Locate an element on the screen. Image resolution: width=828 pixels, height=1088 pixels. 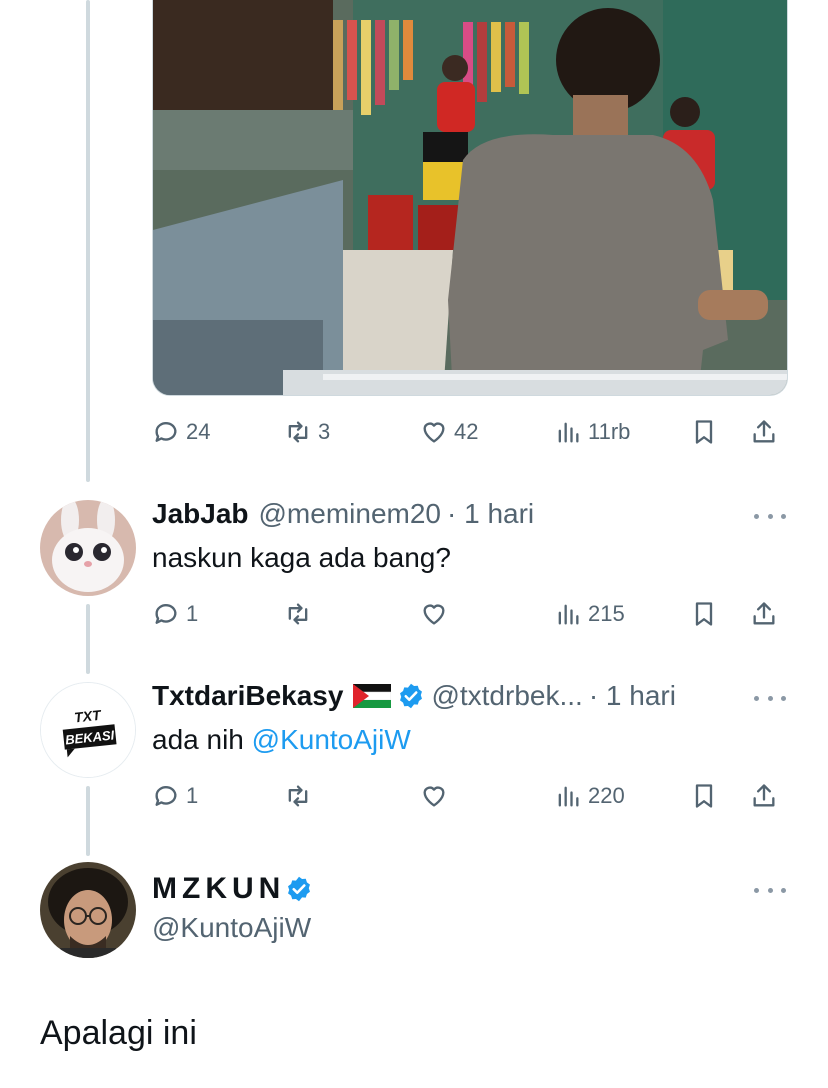
avatar-txtdaribekasy: TXT BEKASI is located at coordinates (88, 730).